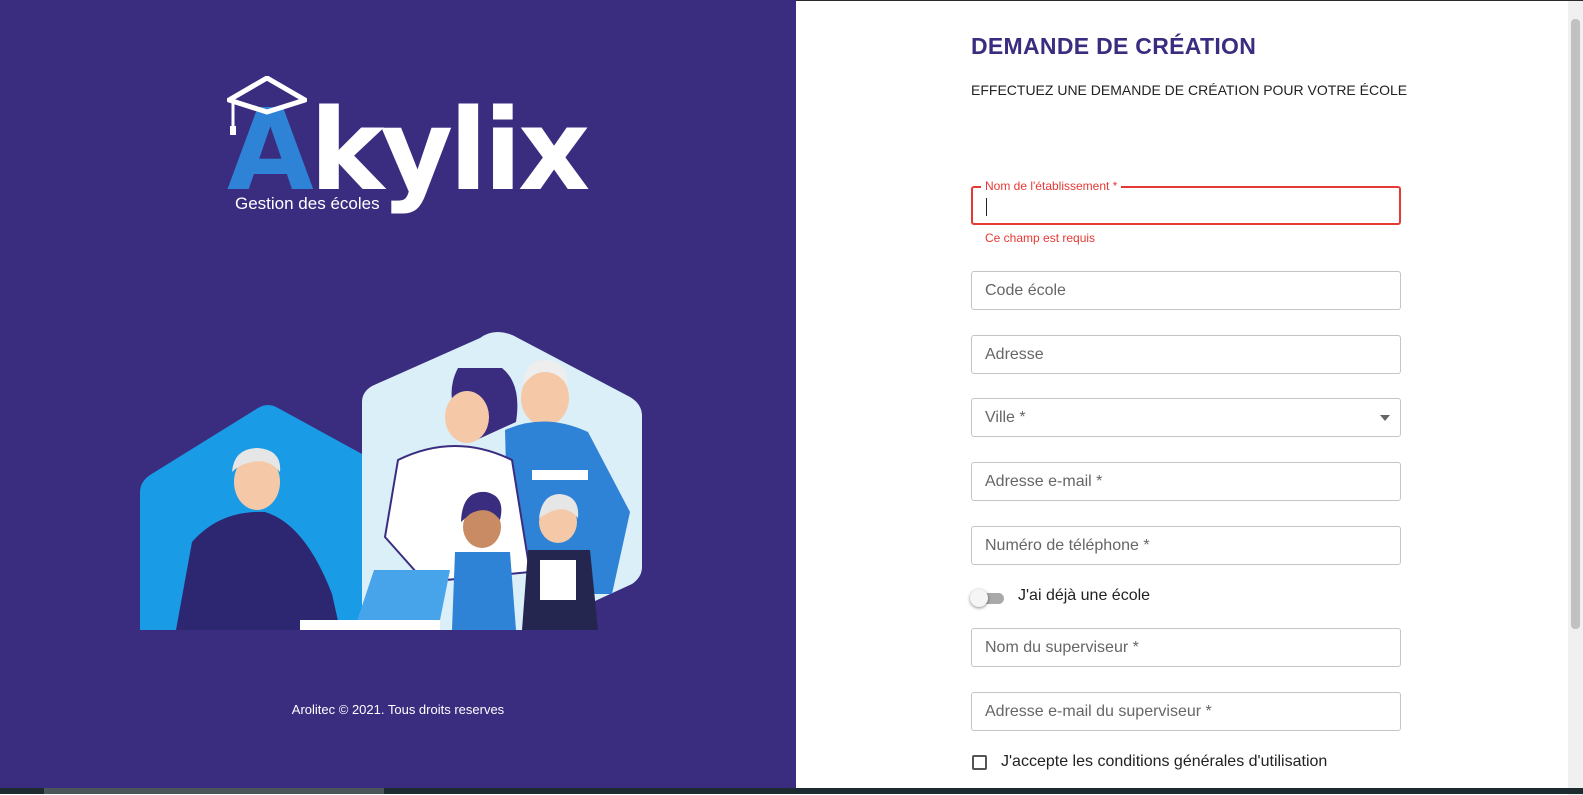 This screenshot has width=1583, height=795. What do you see at coordinates (391, 481) in the screenshot?
I see `family-illustration` at bounding box center [391, 481].